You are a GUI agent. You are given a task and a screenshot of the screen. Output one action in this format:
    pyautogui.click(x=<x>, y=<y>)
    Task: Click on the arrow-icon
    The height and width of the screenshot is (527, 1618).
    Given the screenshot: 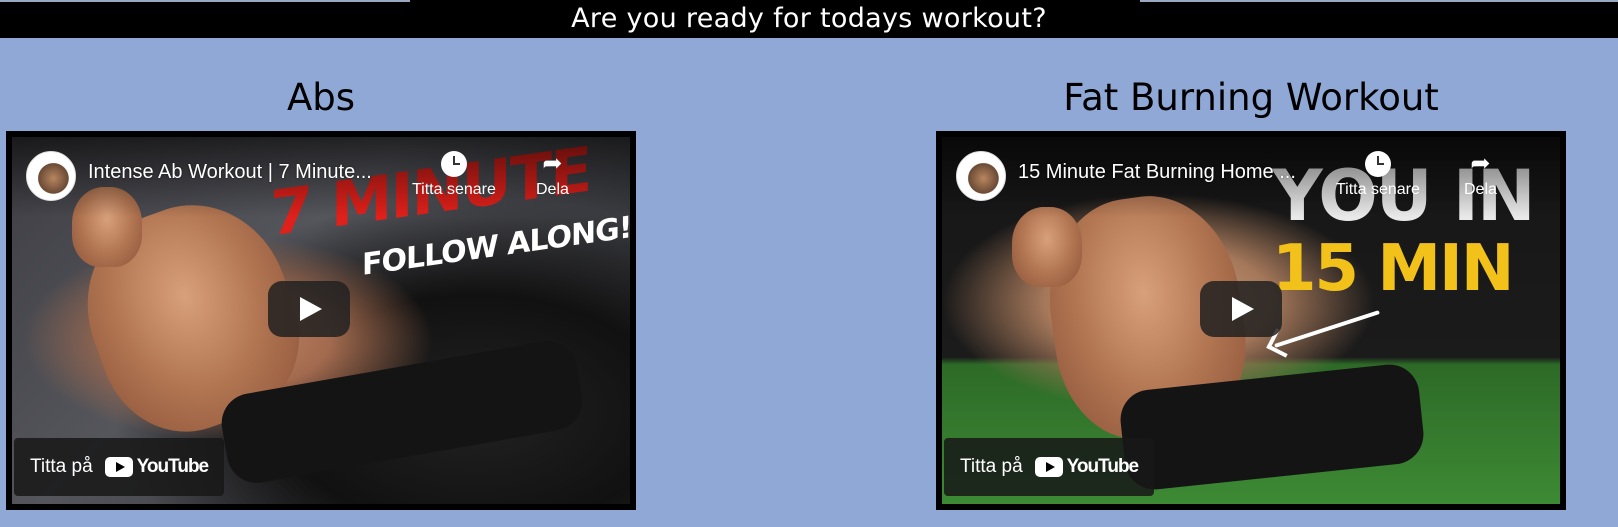 What is the action you would take?
    pyautogui.click(x=1327, y=329)
    